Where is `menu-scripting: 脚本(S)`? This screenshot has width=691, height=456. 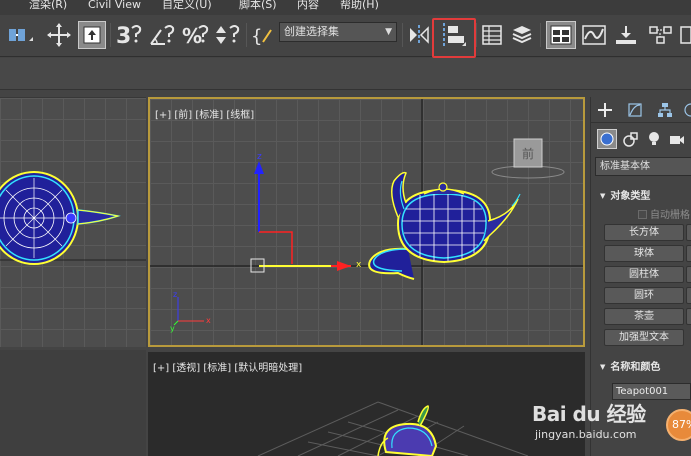 menu-scripting: 脚本(S) is located at coordinates (258, 6).